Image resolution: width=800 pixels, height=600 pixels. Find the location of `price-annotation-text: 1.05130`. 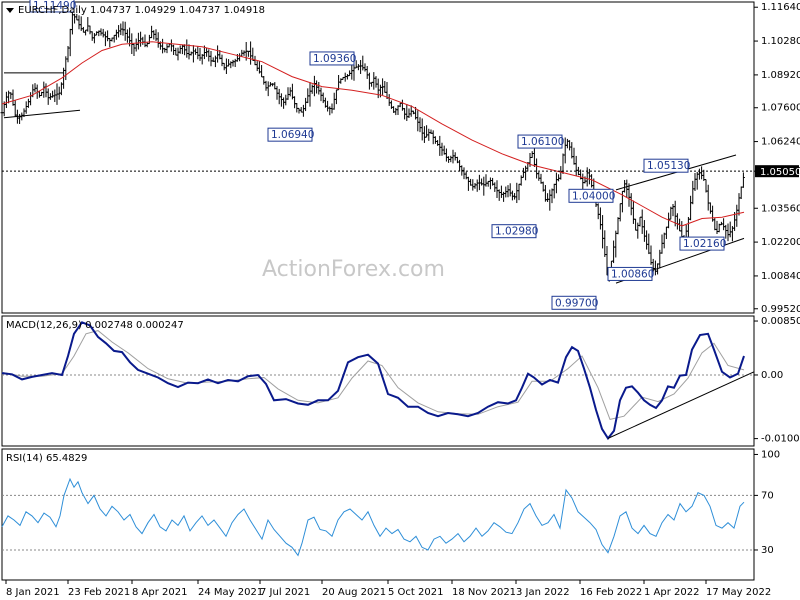

price-annotation-text: 1.05130 is located at coordinates (668, 166).